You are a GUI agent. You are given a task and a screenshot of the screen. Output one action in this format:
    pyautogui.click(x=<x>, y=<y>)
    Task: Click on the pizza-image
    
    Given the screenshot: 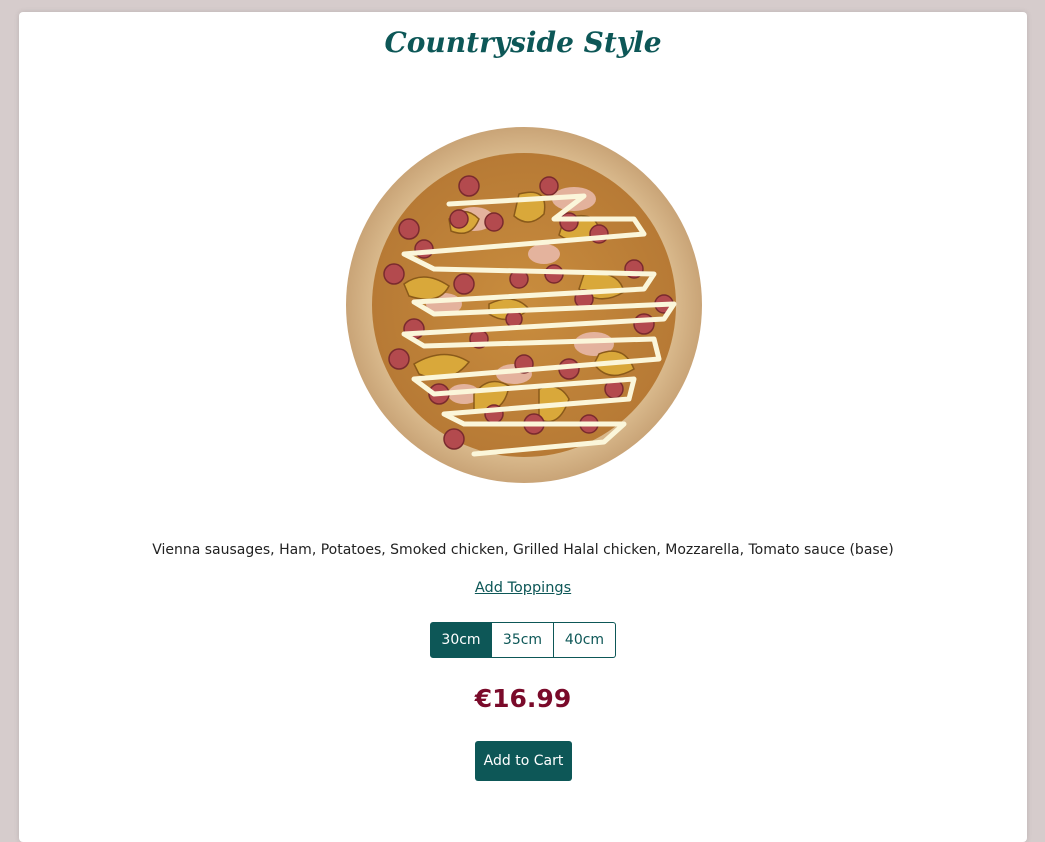 What is the action you would take?
    pyautogui.click(x=524, y=305)
    